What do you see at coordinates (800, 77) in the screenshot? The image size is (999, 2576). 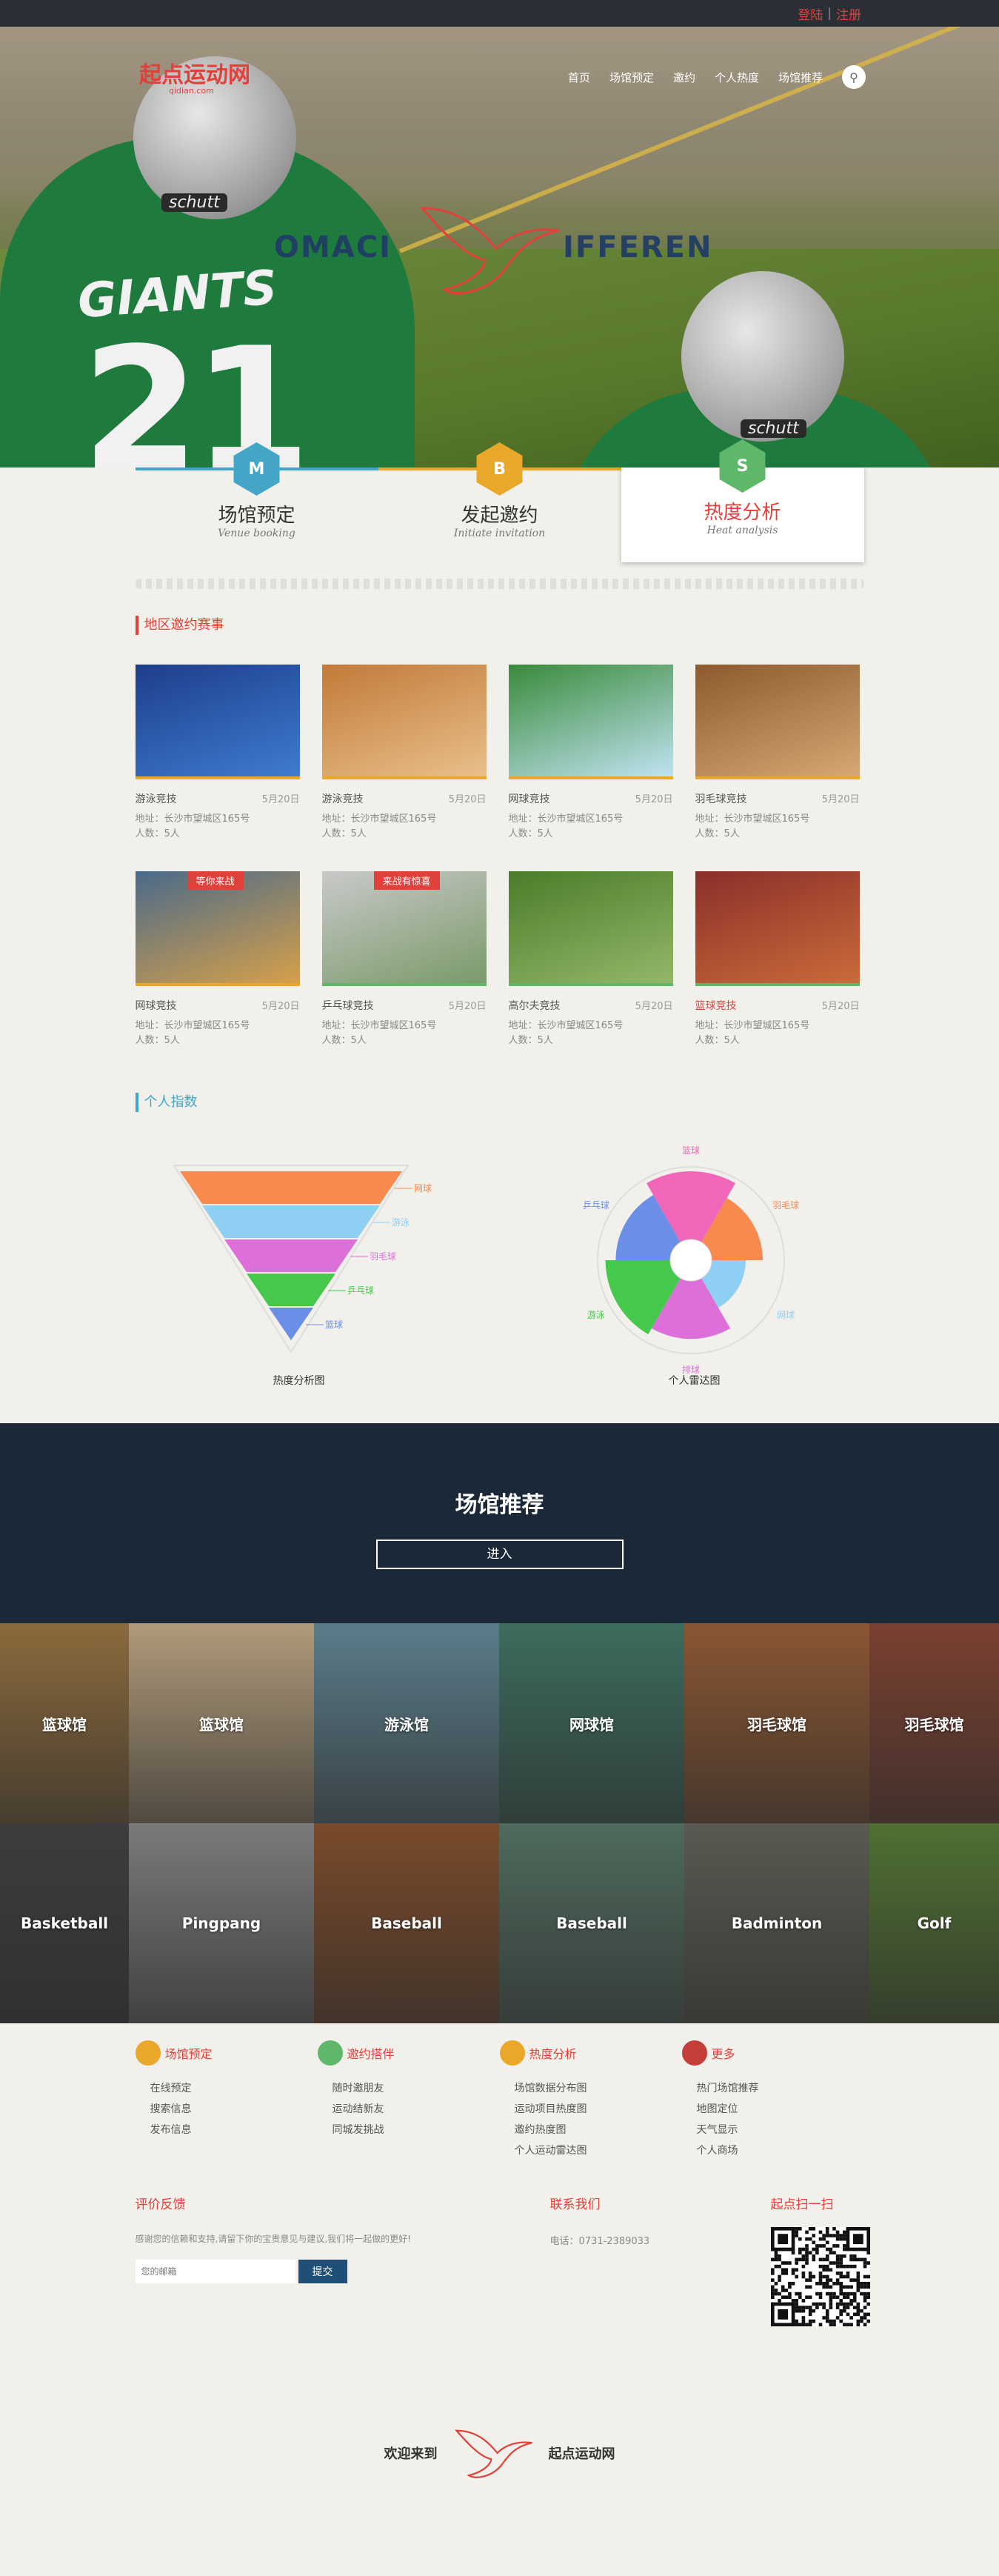 I see `nav-item-venue-recommend: 场馆推荐` at bounding box center [800, 77].